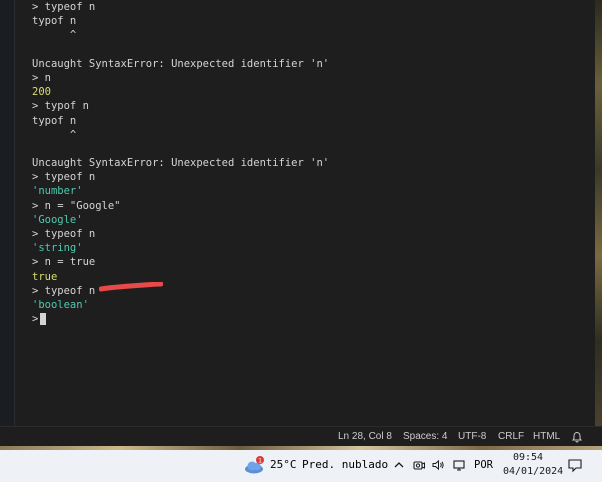 This screenshot has width=602, height=482. What do you see at coordinates (533, 465) in the screenshot?
I see `system-clock: 09:54 04/01/2024` at bounding box center [533, 465].